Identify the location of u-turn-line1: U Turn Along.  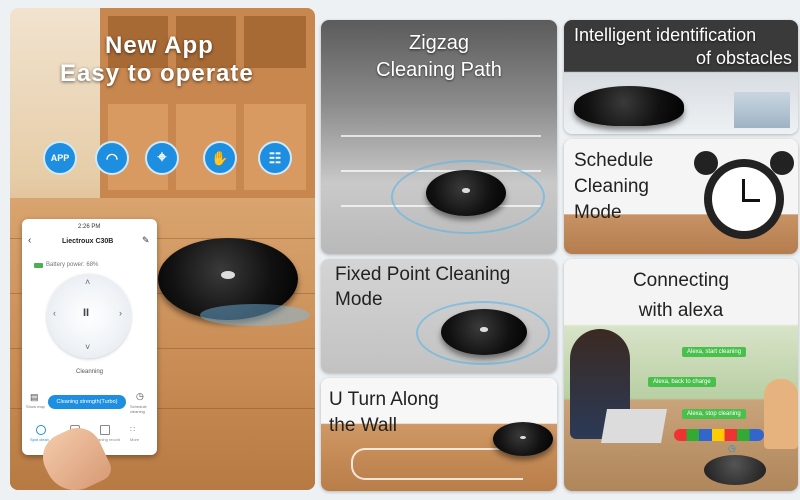
(384, 399).